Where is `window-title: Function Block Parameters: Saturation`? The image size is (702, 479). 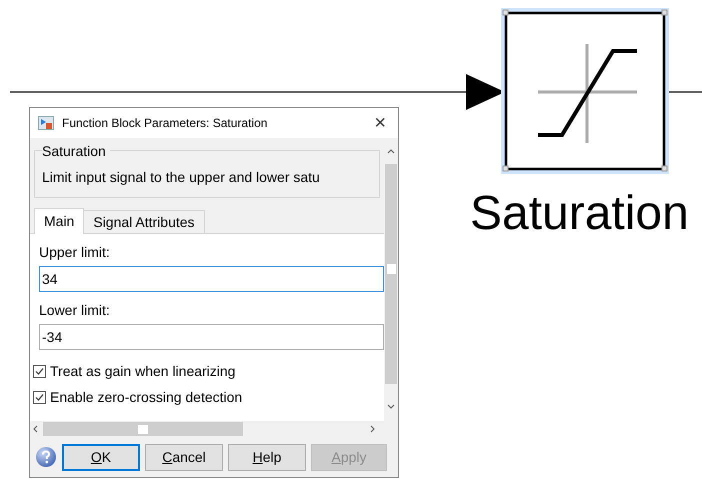
window-title: Function Block Parameters: Saturation is located at coordinates (165, 123).